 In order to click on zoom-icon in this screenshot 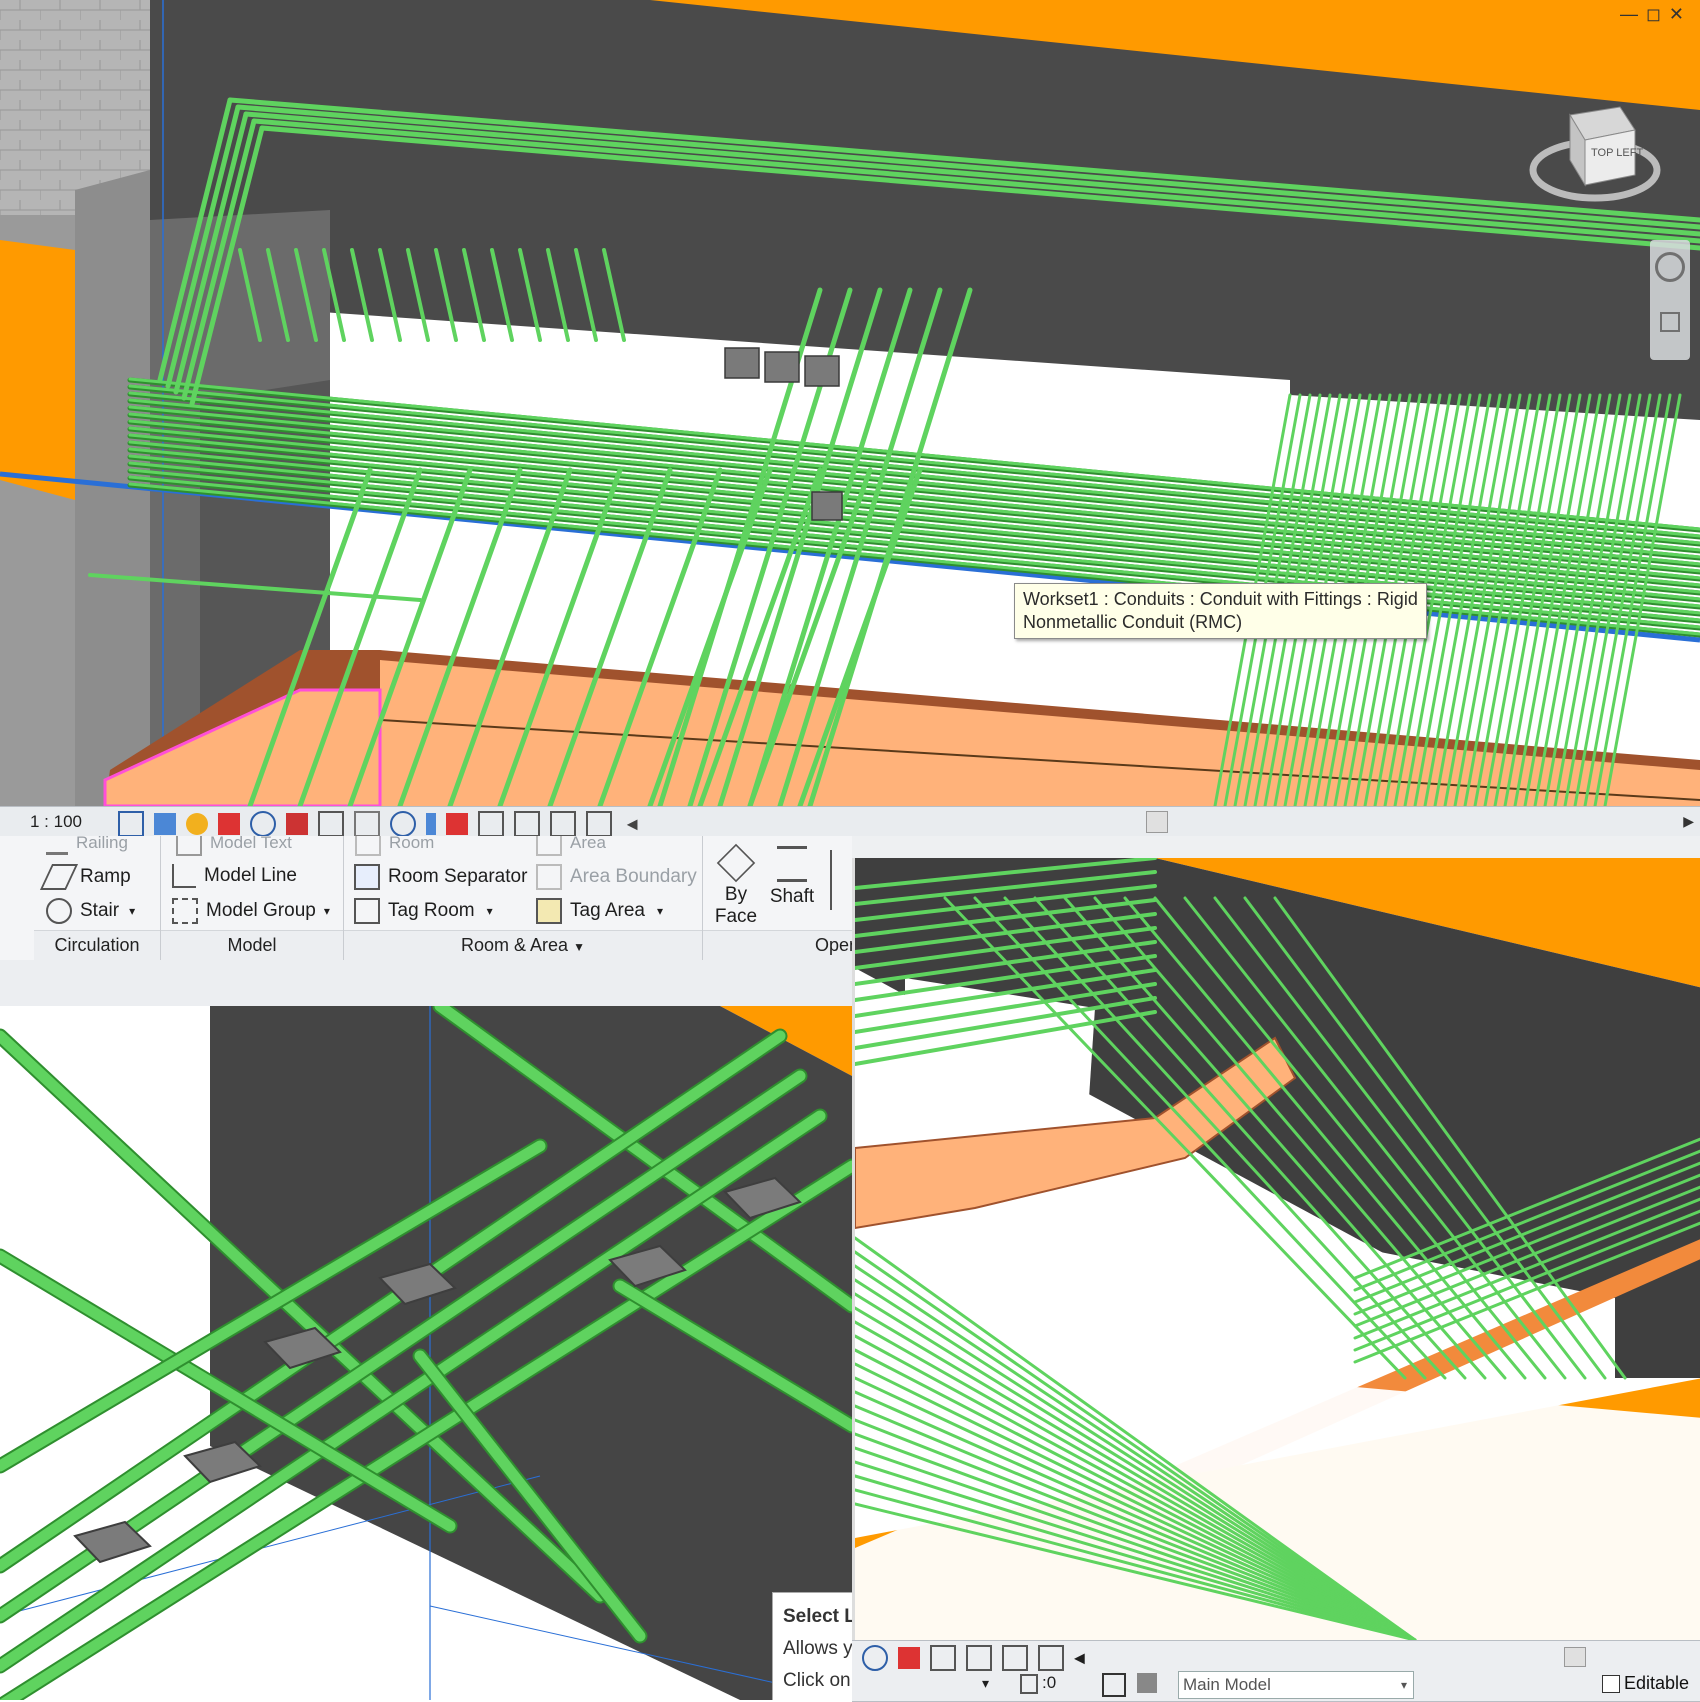, I will do `click(1670, 322)`.